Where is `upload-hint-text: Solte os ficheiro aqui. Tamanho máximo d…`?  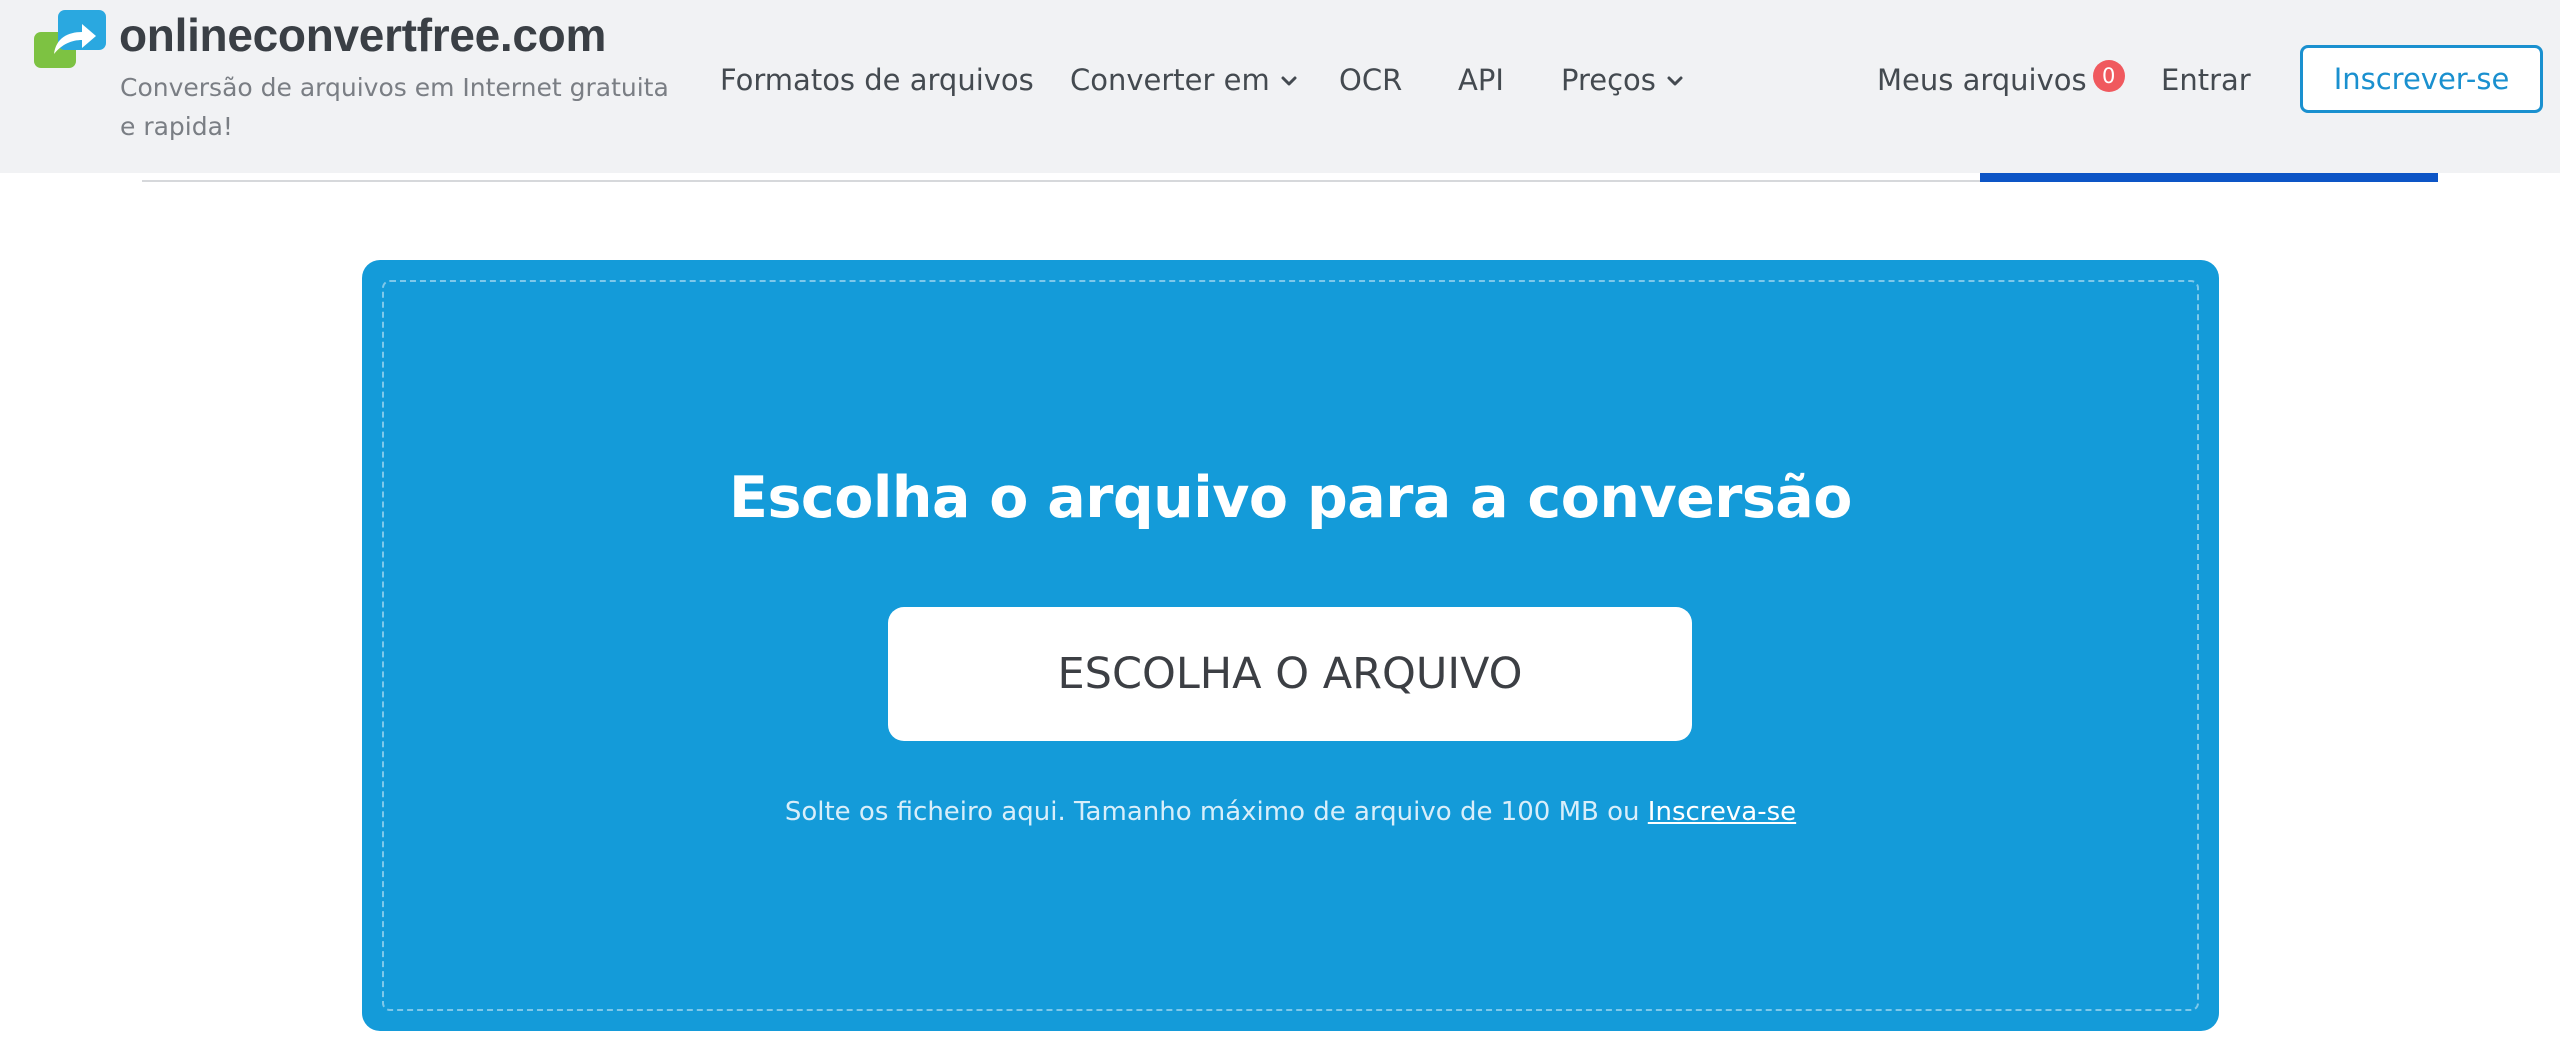 upload-hint-text: Solte os ficheiro aqui. Tamanho máximo d… is located at coordinates (1216, 812).